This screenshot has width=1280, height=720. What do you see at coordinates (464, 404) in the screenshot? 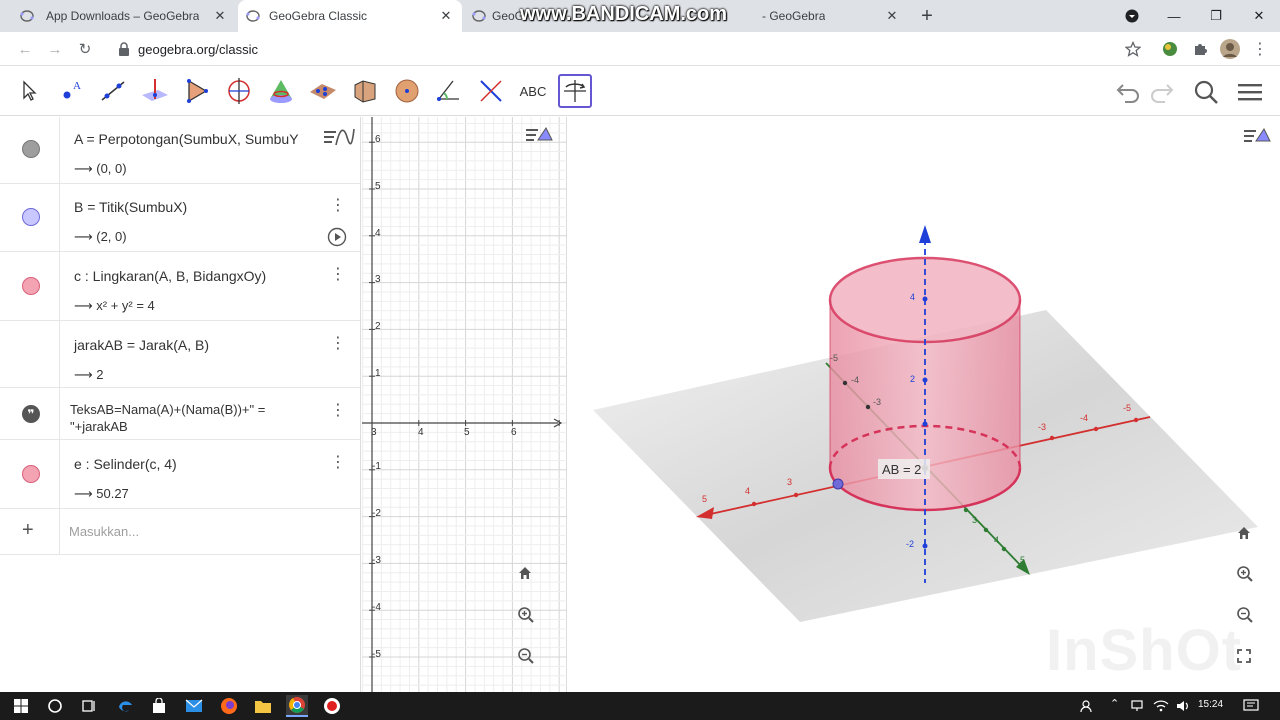
I see `graphics-view-2d: 6 5 4 3 2 1 -1 -2 -3 -4 -5 3 4 5 6` at bounding box center [464, 404].